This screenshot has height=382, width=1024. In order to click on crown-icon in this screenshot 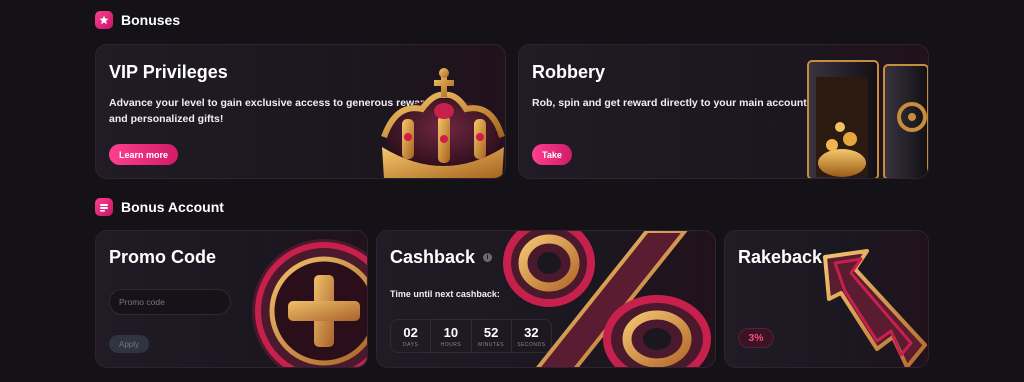, I will do `click(443, 123)`.